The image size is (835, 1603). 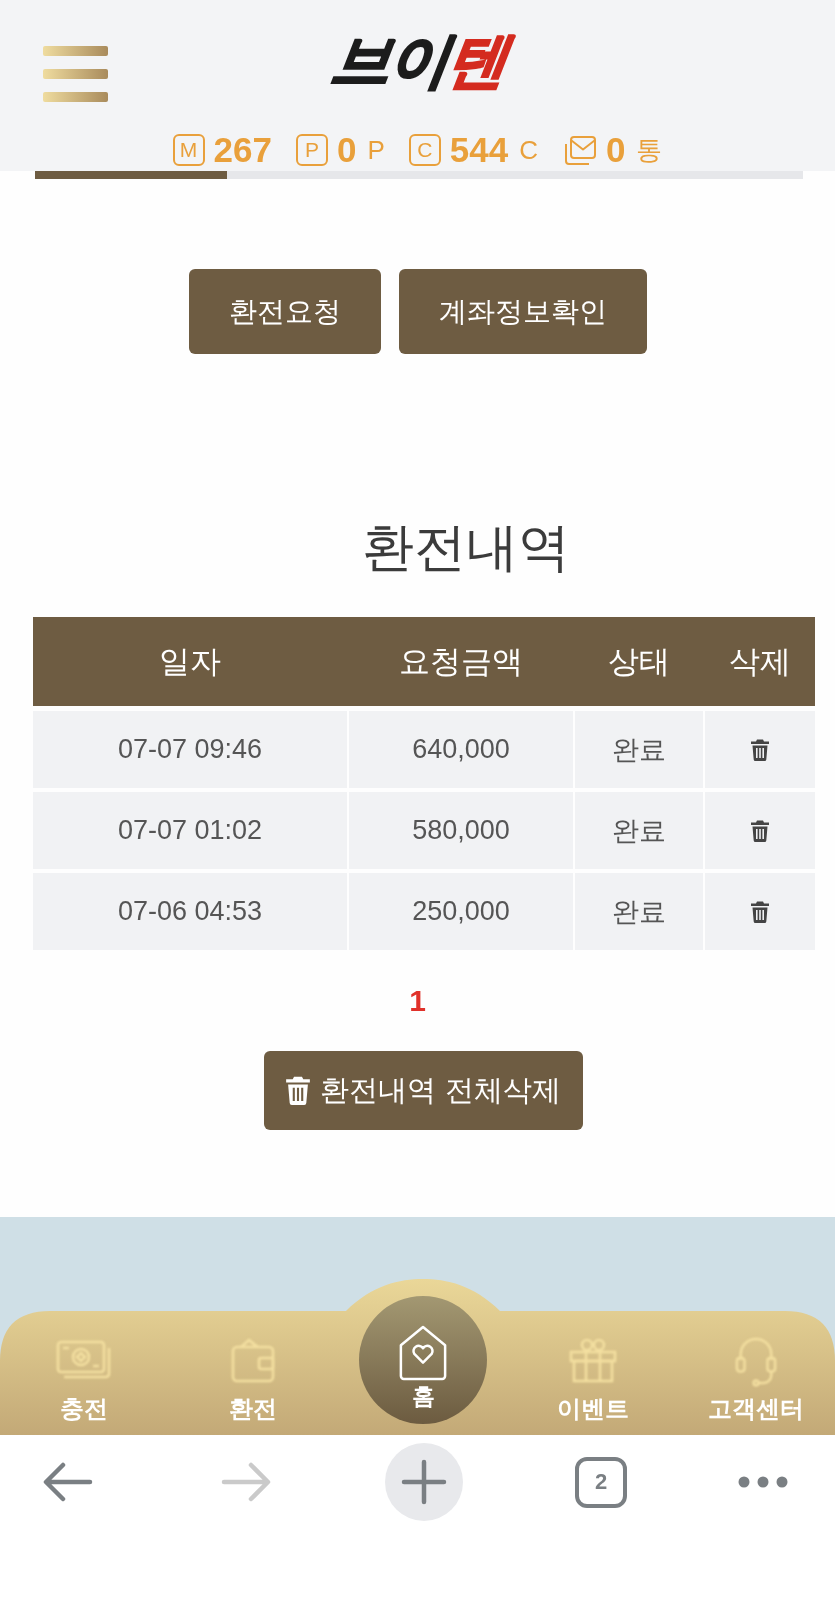 I want to click on column-header: 삭제, so click(x=760, y=661).